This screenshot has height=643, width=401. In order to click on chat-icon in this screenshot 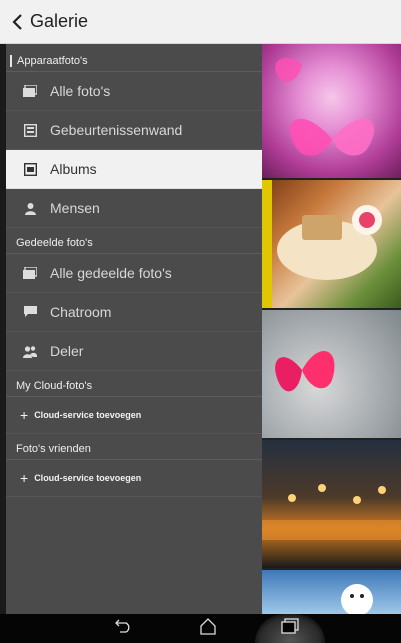, I will do `click(30, 312)`.